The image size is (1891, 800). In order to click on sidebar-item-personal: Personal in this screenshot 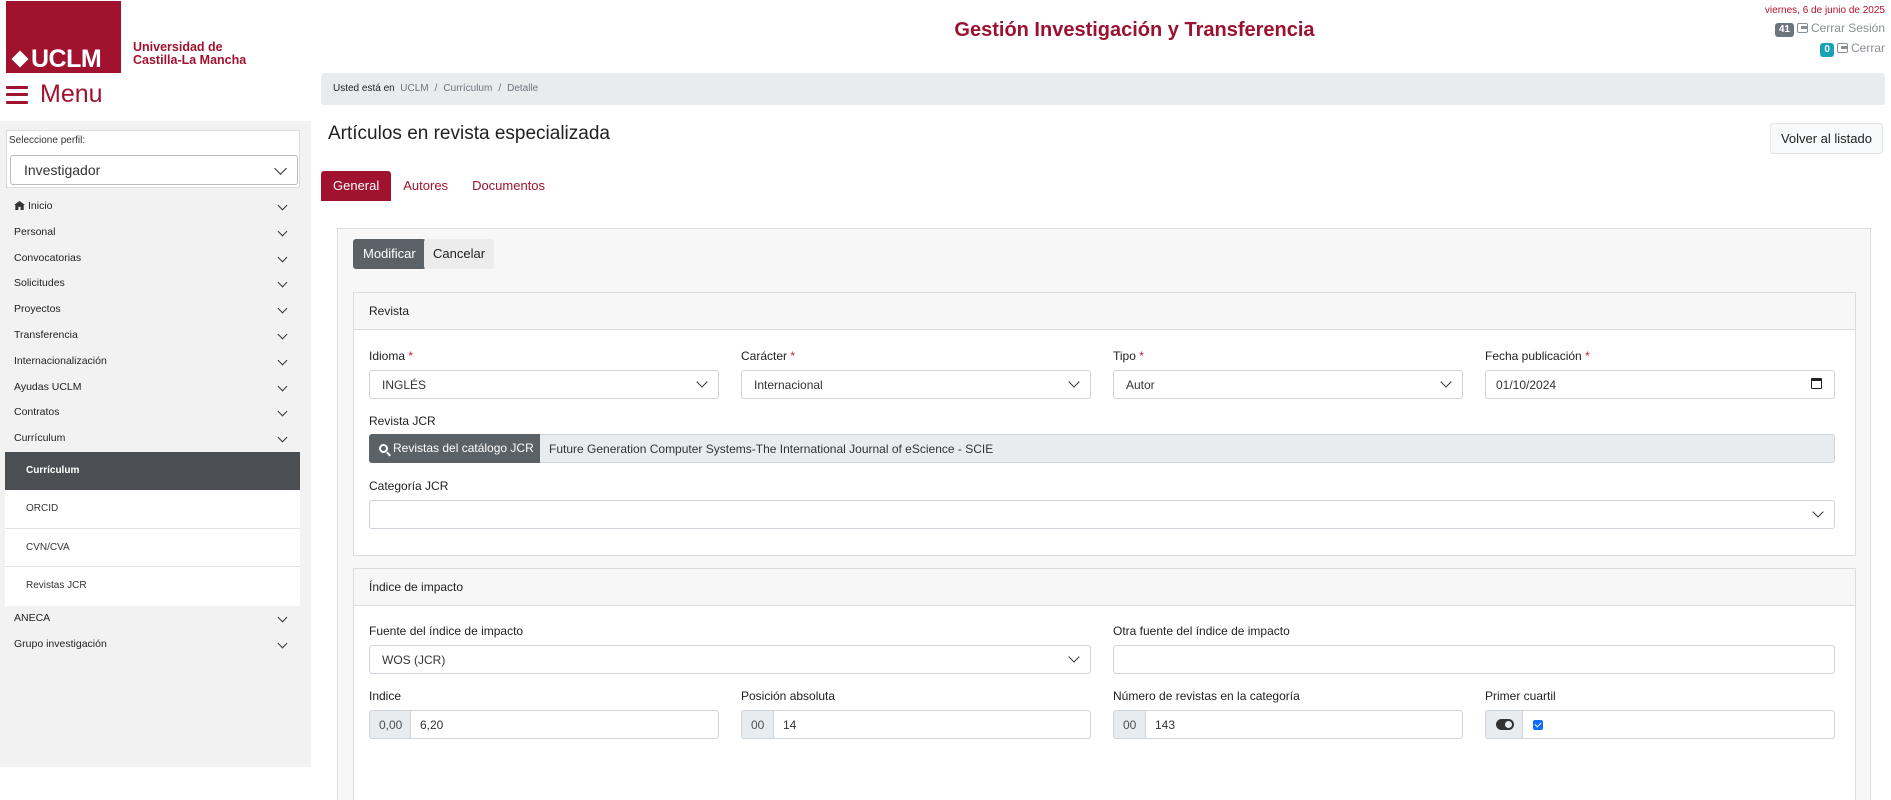, I will do `click(155, 233)`.